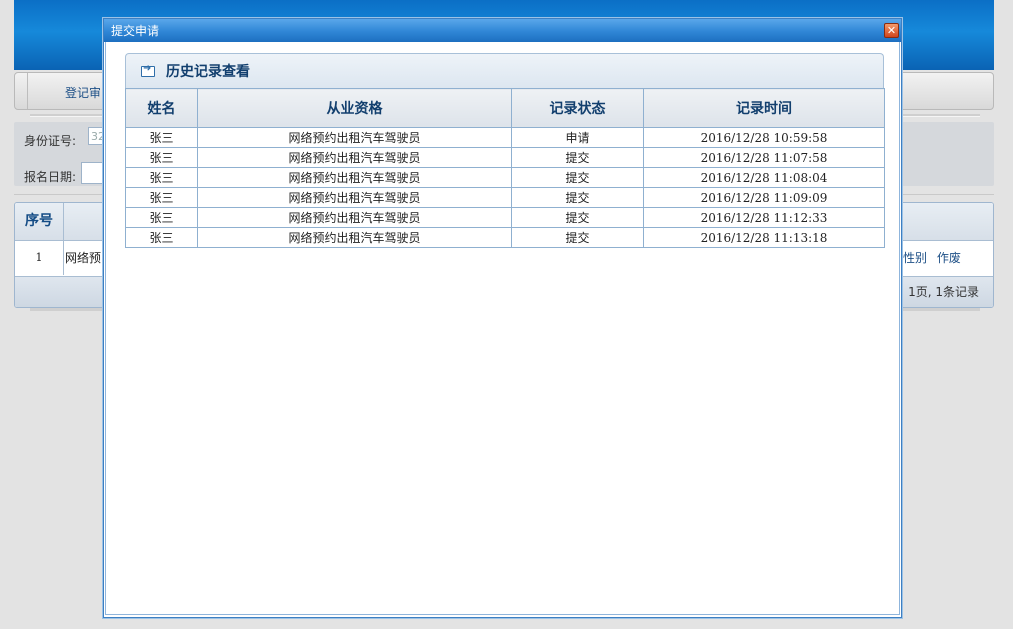  Describe the element at coordinates (943, 292) in the screenshot. I see `page-info: 1页, 1条记录` at that location.